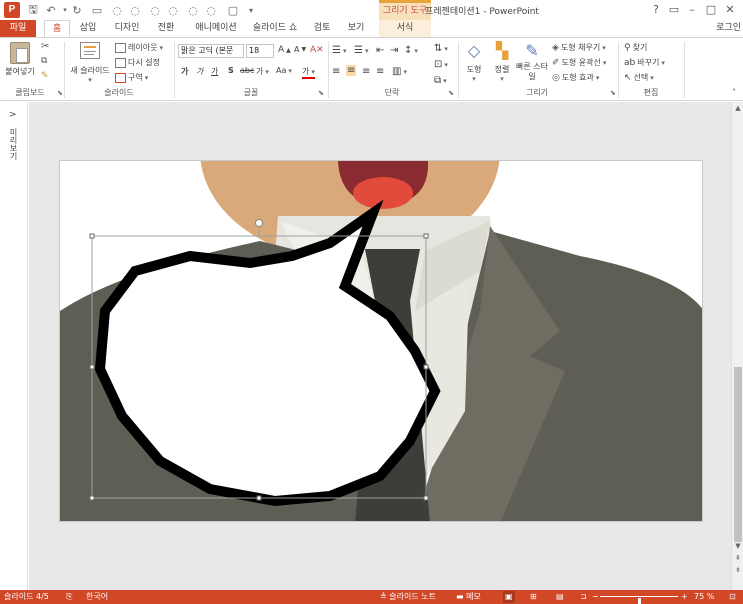 The image size is (743, 604). I want to click on tab-insert: 삽입, so click(88, 28).